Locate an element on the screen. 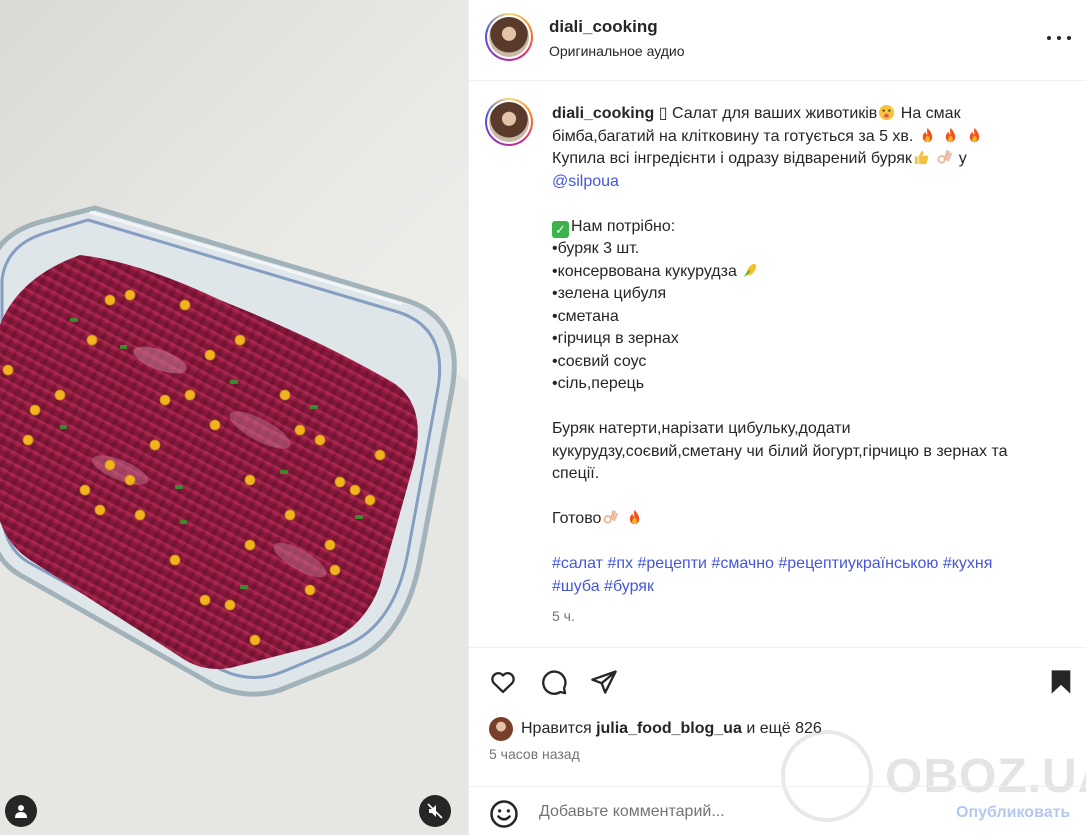 Image resolution: width=1086 pixels, height=835 pixels. user-icon is located at coordinates (21, 811).